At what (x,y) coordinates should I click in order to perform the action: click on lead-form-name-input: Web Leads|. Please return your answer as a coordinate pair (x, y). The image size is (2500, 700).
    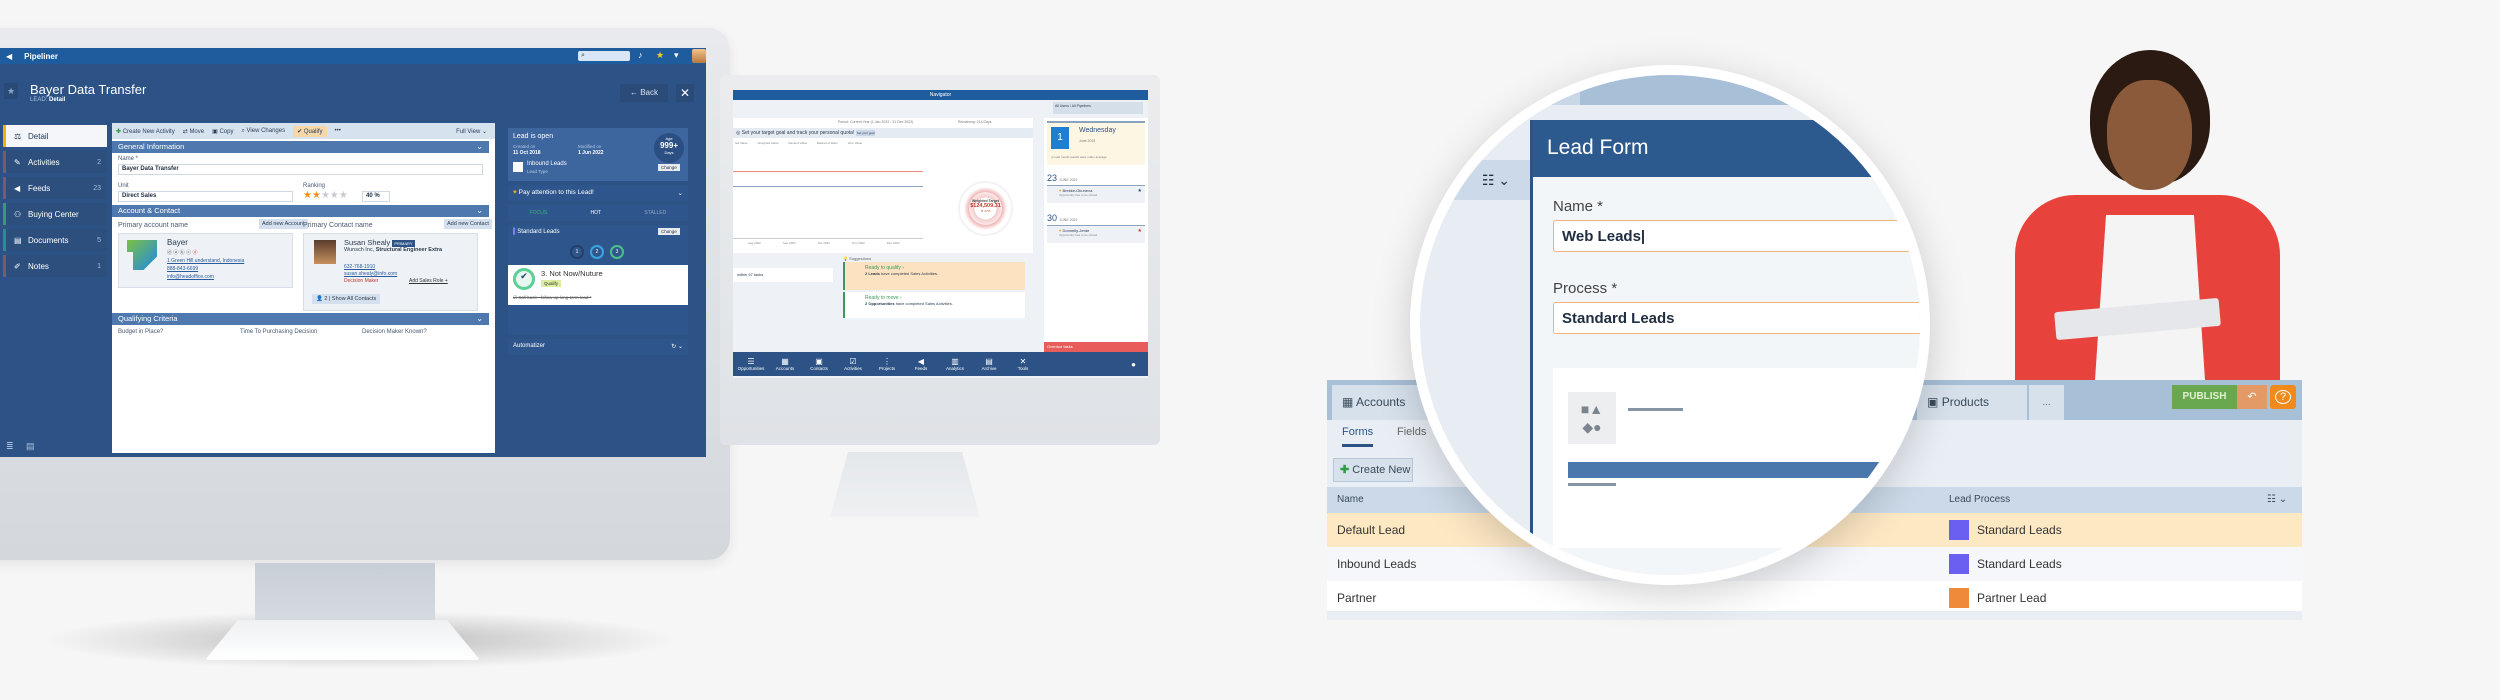
    Looking at the image, I should click on (1736, 236).